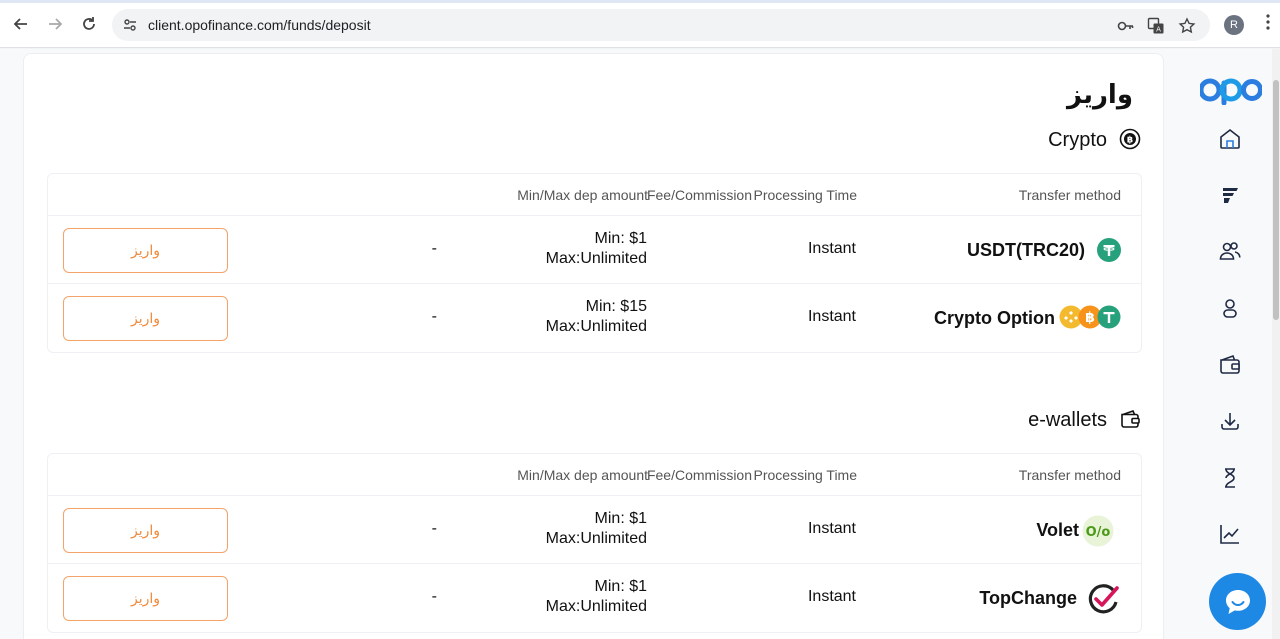 The image size is (1280, 639). I want to click on opo-logo, so click(1231, 90).